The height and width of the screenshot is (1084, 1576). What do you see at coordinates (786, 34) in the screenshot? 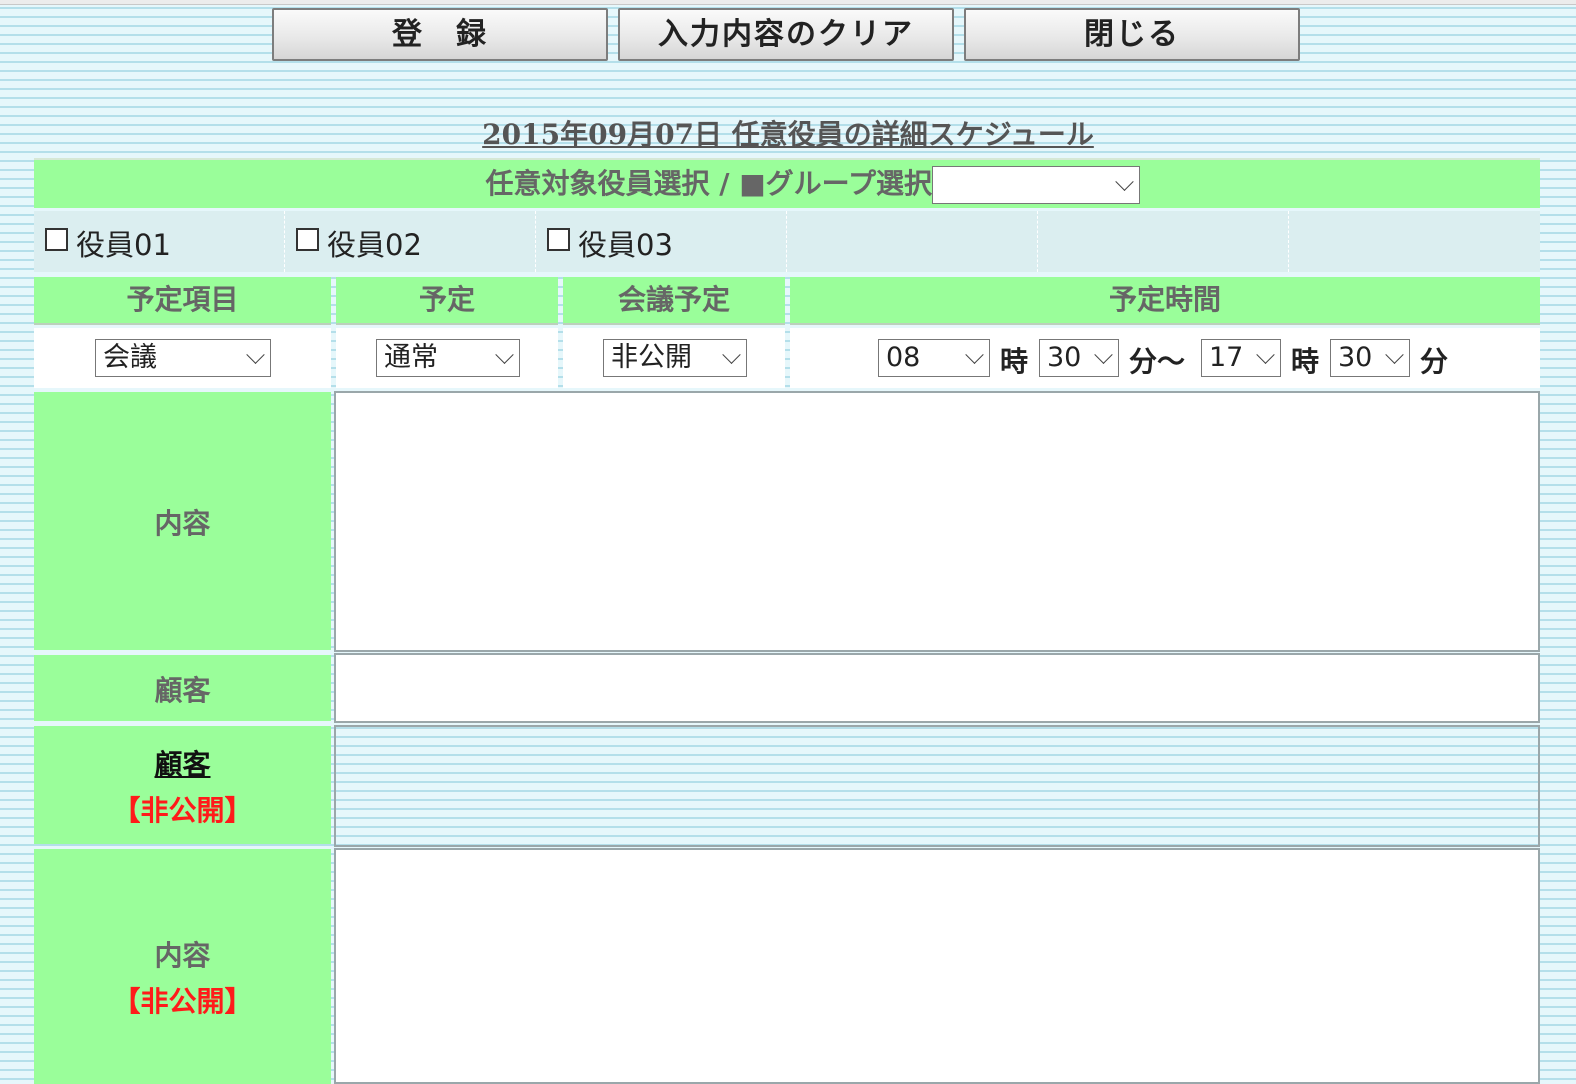
I see `clear-input-button: 入力内容のクリア` at bounding box center [786, 34].